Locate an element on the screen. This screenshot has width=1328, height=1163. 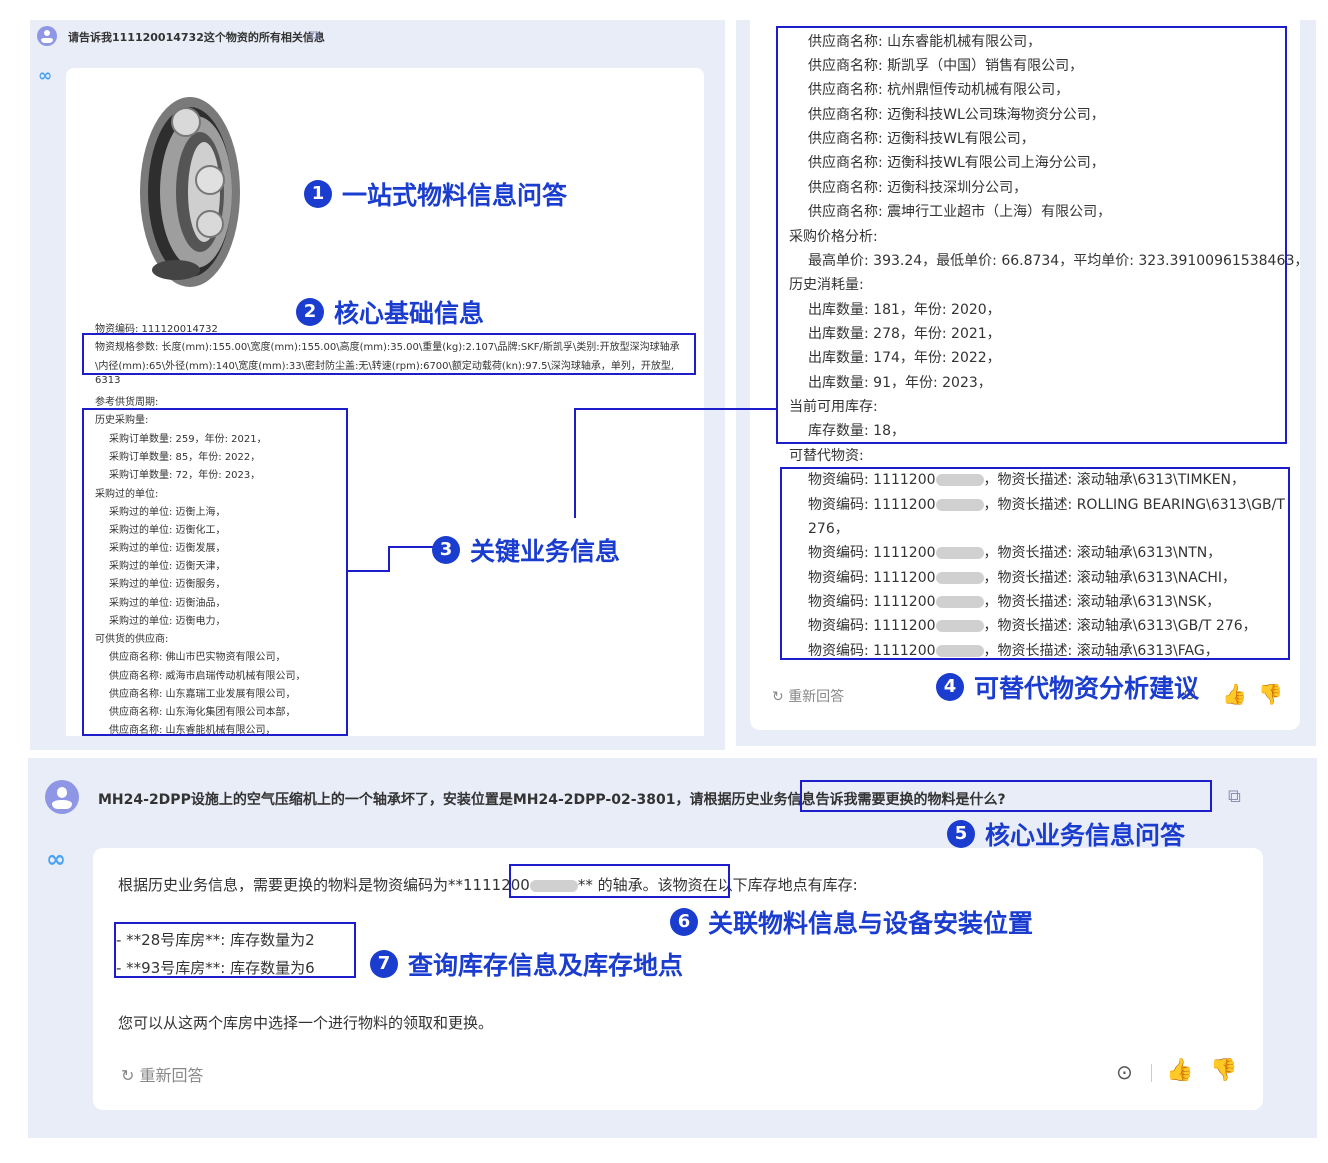
annotation-2: 2 核心基础信息 is located at coordinates (390, 312).